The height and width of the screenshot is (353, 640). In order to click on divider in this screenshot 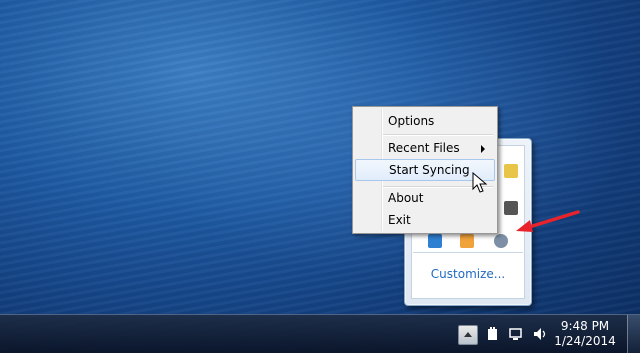, I will do `click(468, 252)`.